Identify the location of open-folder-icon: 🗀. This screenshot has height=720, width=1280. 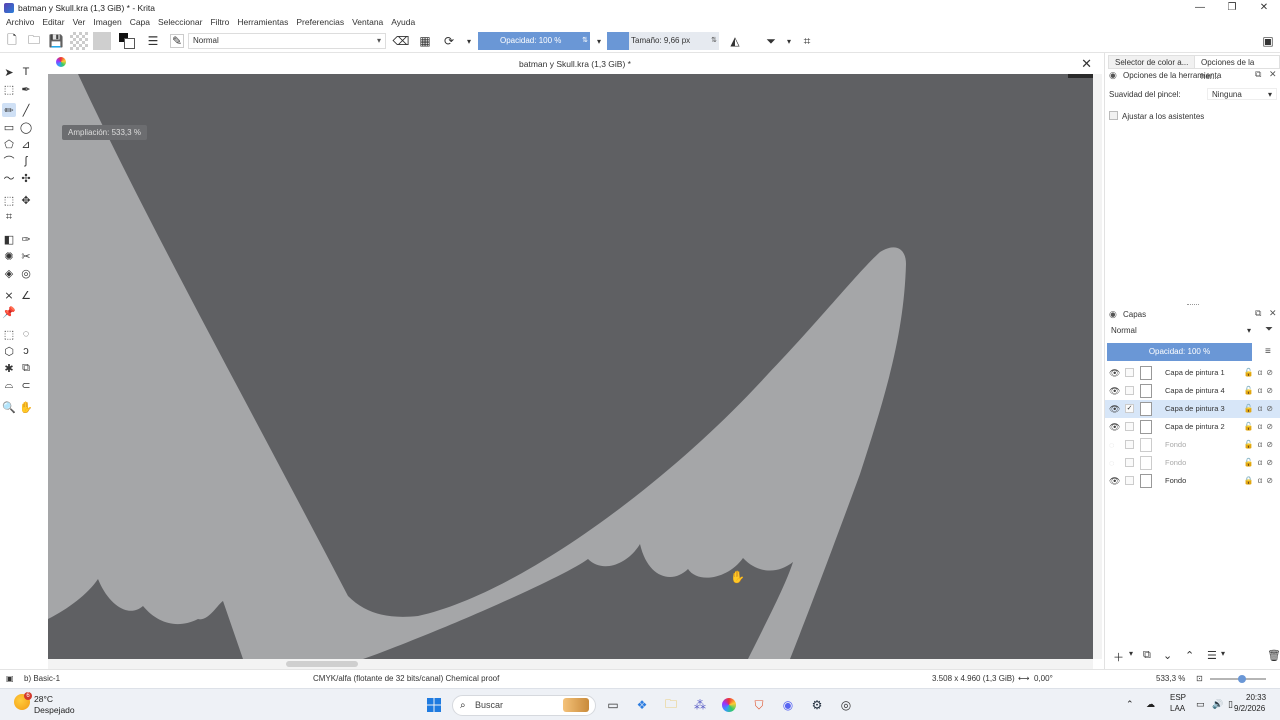
(34, 40).